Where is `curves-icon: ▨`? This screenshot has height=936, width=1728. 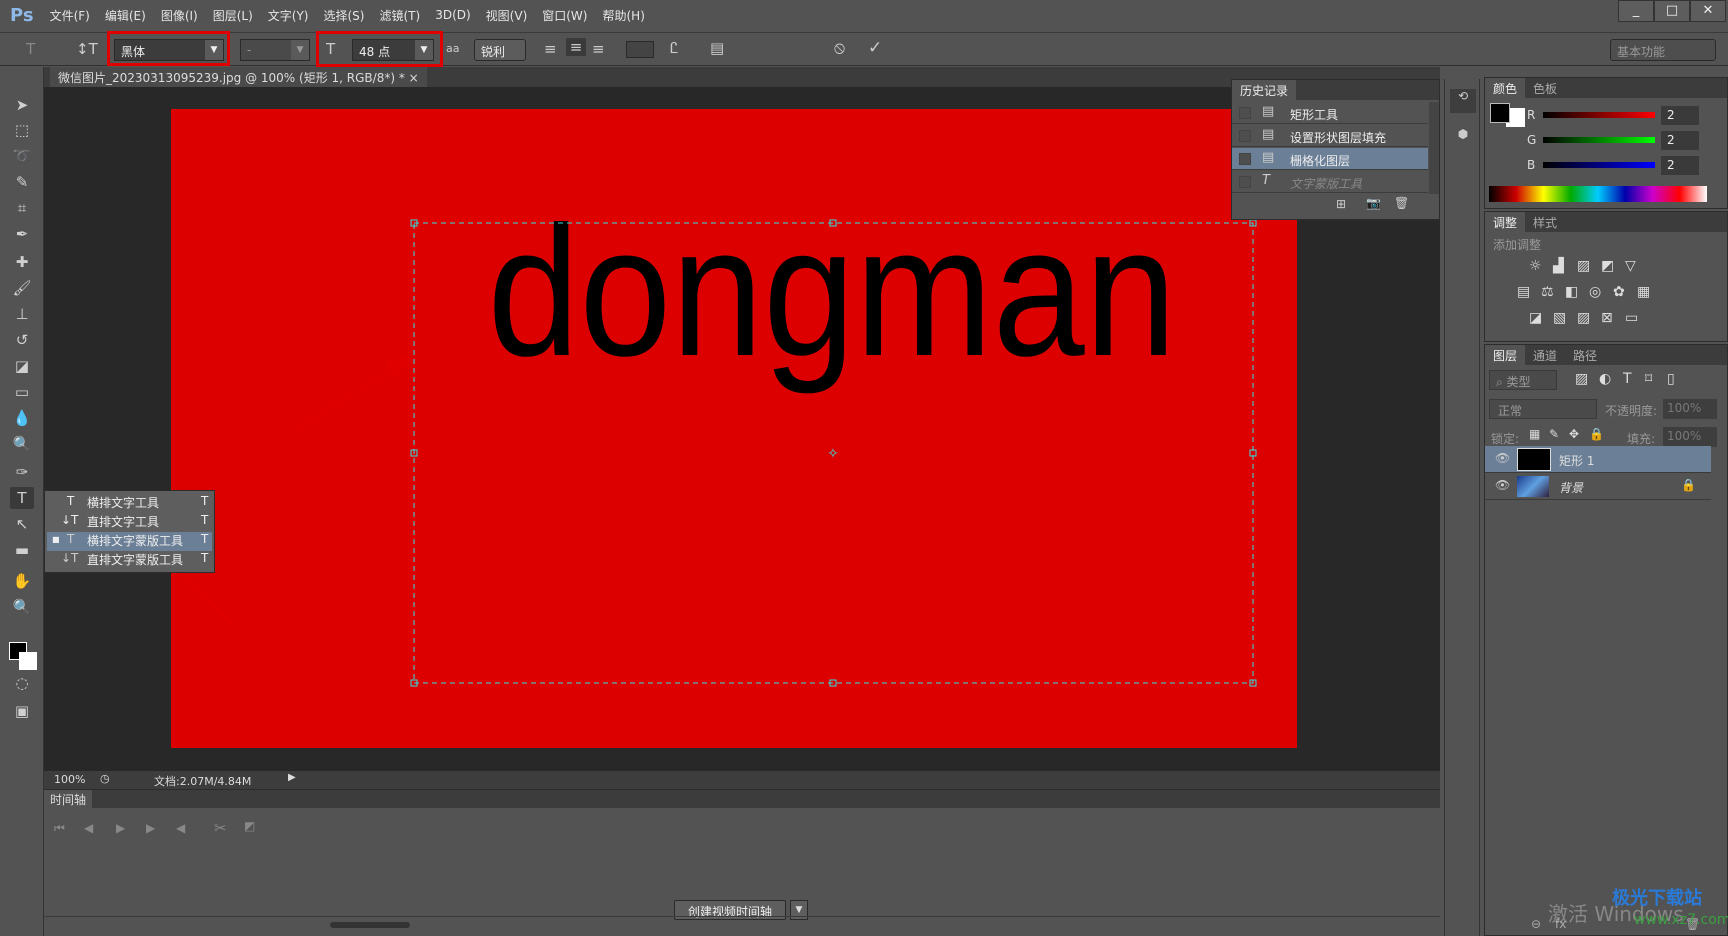
curves-icon: ▨ is located at coordinates (1583, 266).